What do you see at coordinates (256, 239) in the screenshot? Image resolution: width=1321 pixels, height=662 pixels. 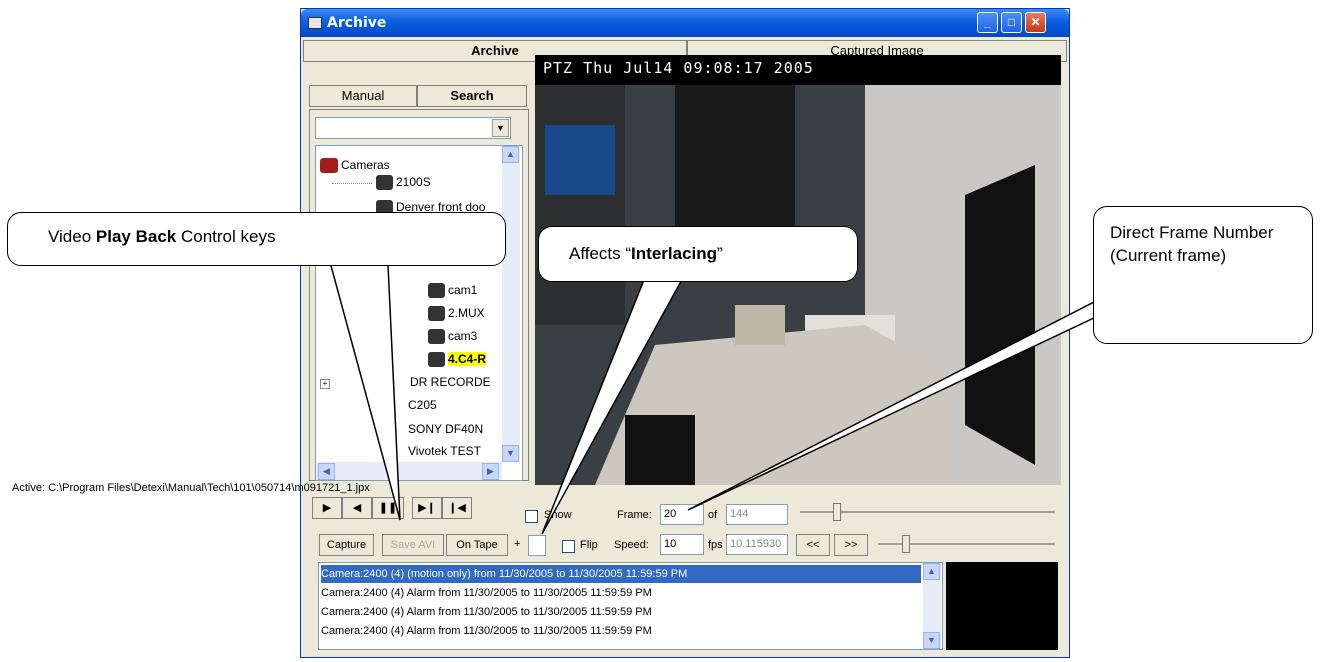 I see `callout-playback: Video Play Back Control keys` at bounding box center [256, 239].